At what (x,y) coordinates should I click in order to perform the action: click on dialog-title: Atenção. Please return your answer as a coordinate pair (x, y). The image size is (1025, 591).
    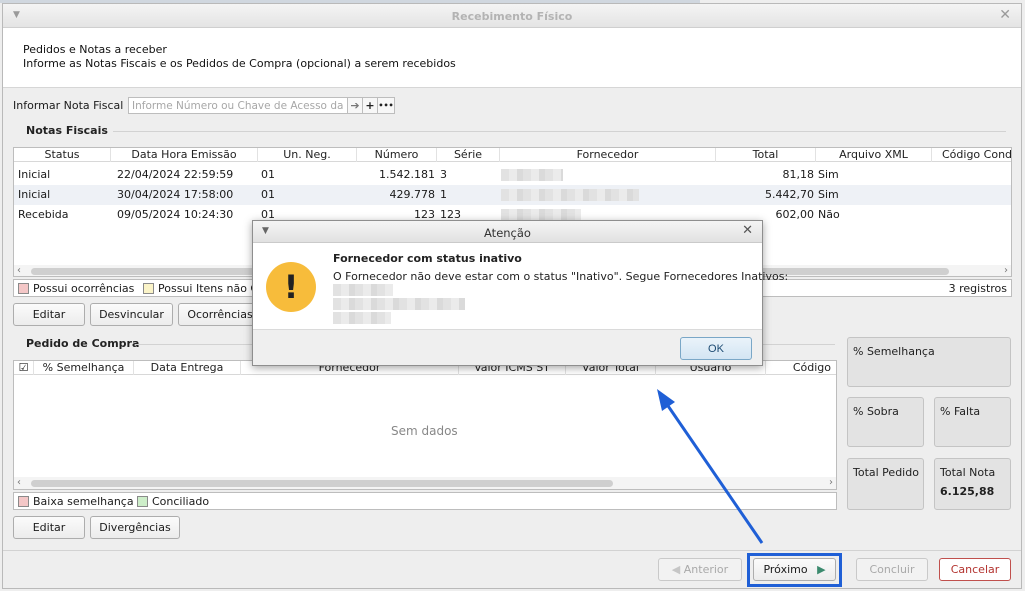
    Looking at the image, I should click on (507, 233).